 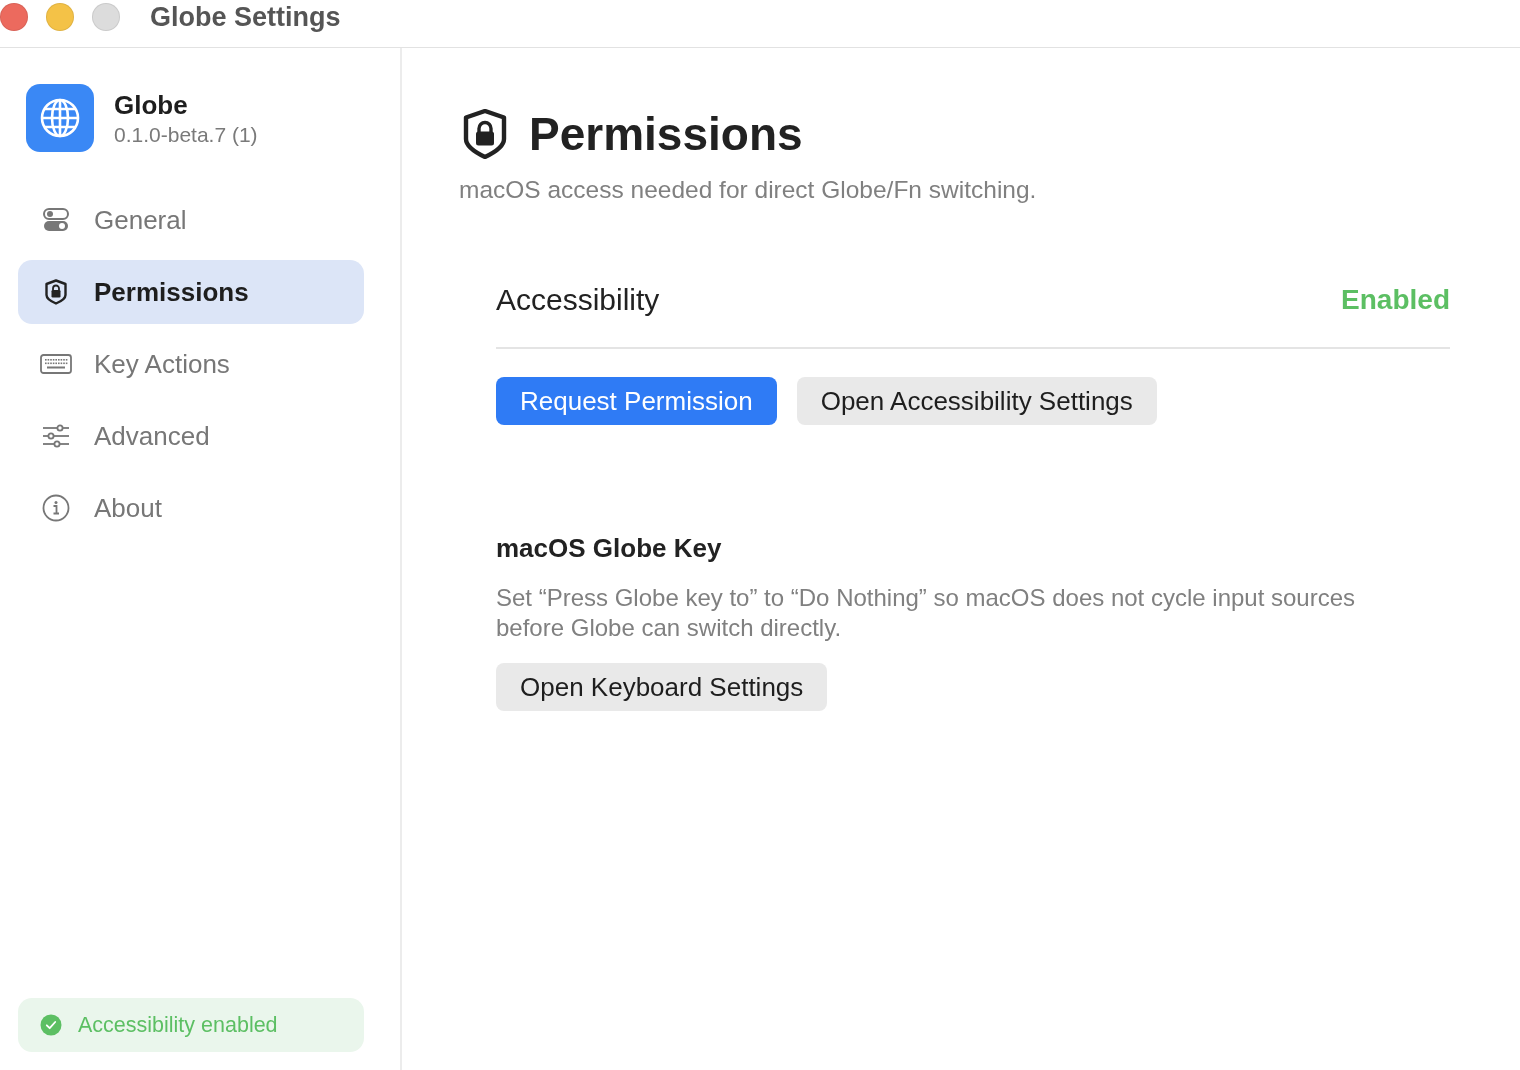 What do you see at coordinates (976, 401) in the screenshot?
I see `settings-button: Open Accessibility Settings` at bounding box center [976, 401].